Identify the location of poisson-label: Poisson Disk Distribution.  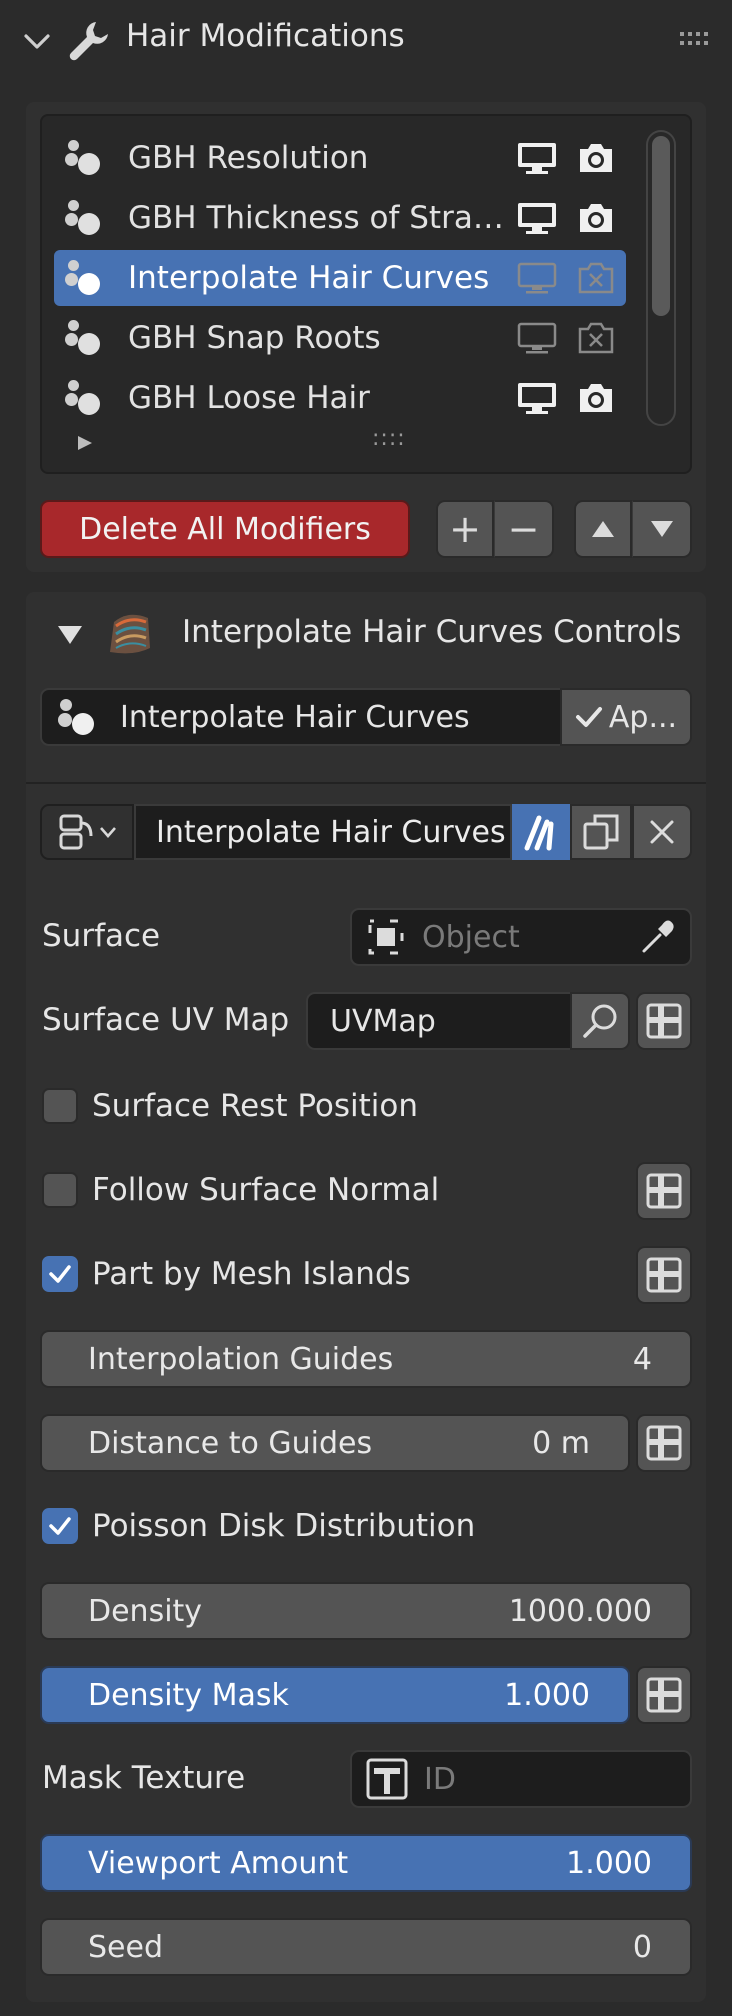
(284, 1526).